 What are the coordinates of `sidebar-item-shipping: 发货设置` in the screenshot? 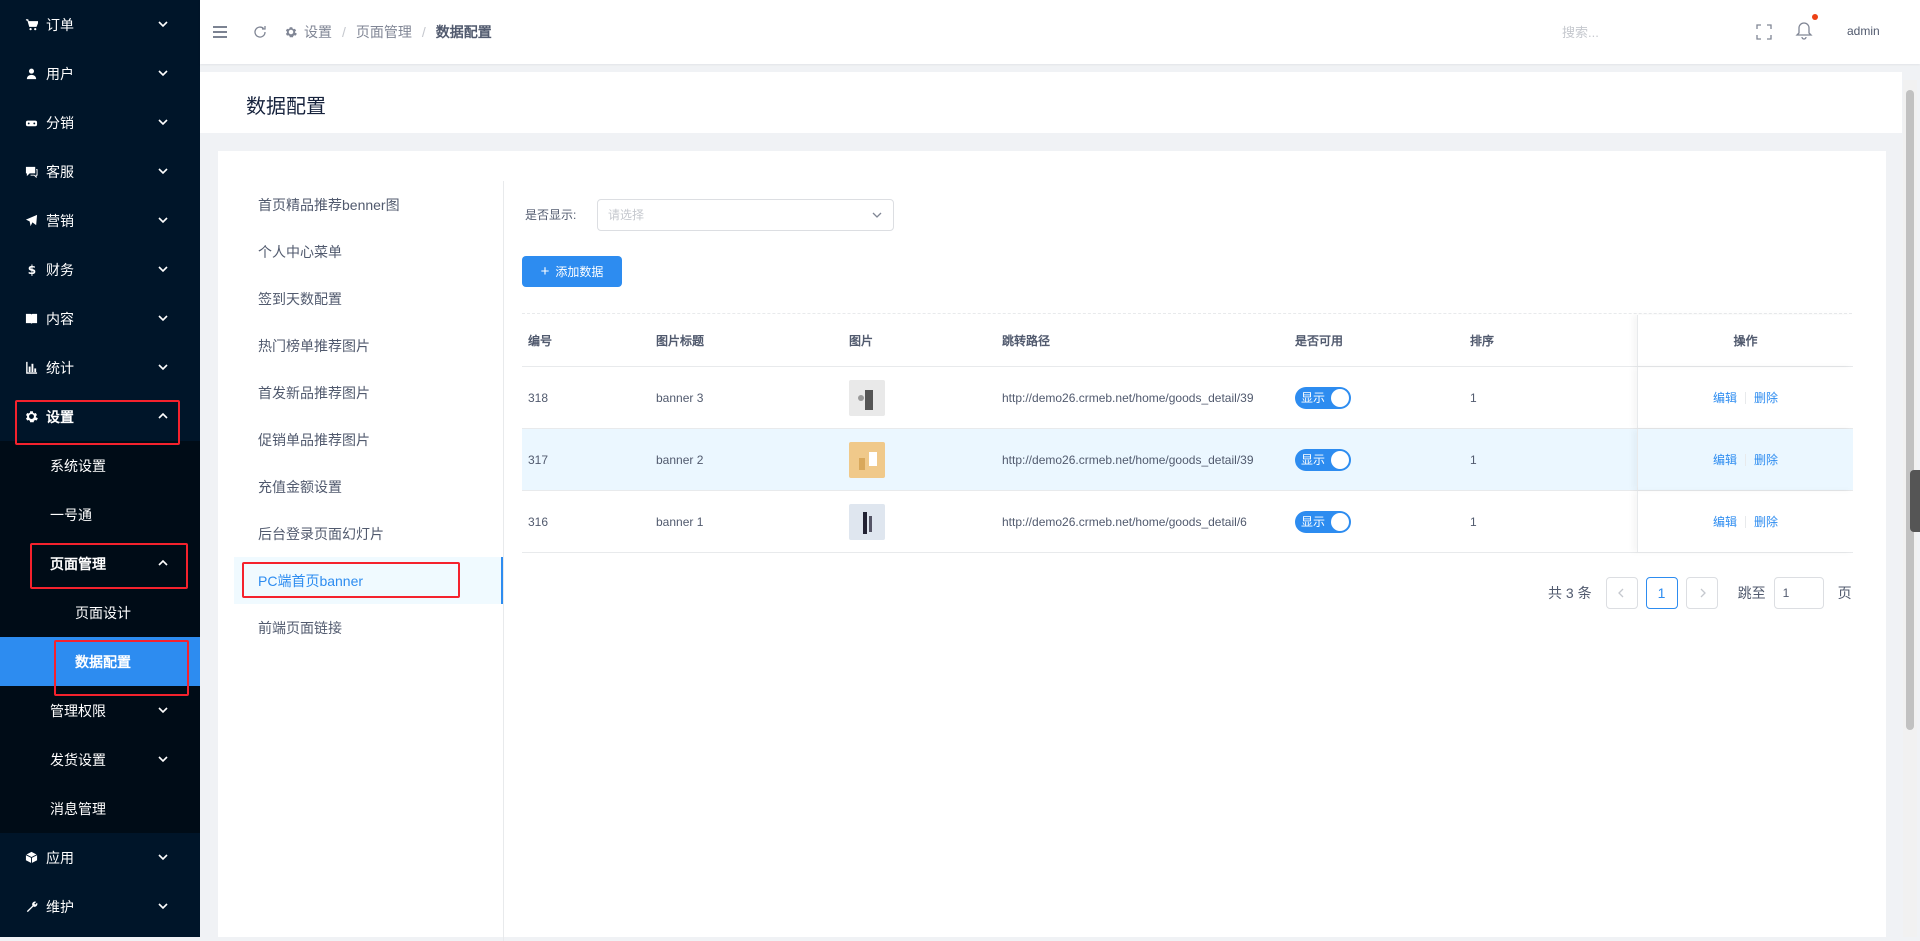 It's located at (100, 759).